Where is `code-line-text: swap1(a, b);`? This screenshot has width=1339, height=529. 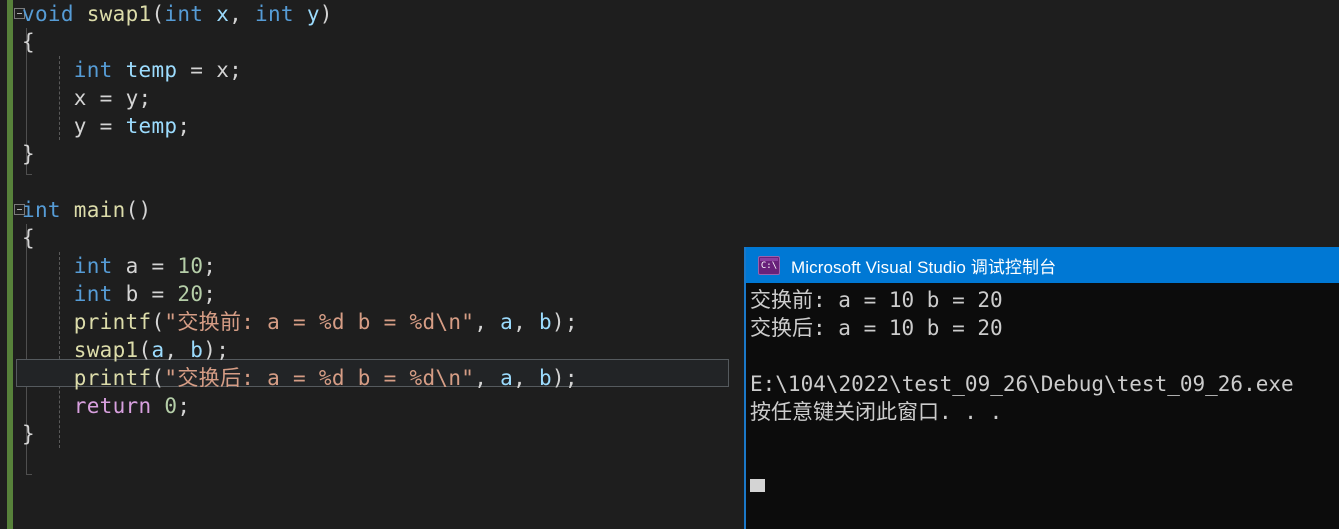 code-line-text: swap1(a, b); is located at coordinates (125, 350).